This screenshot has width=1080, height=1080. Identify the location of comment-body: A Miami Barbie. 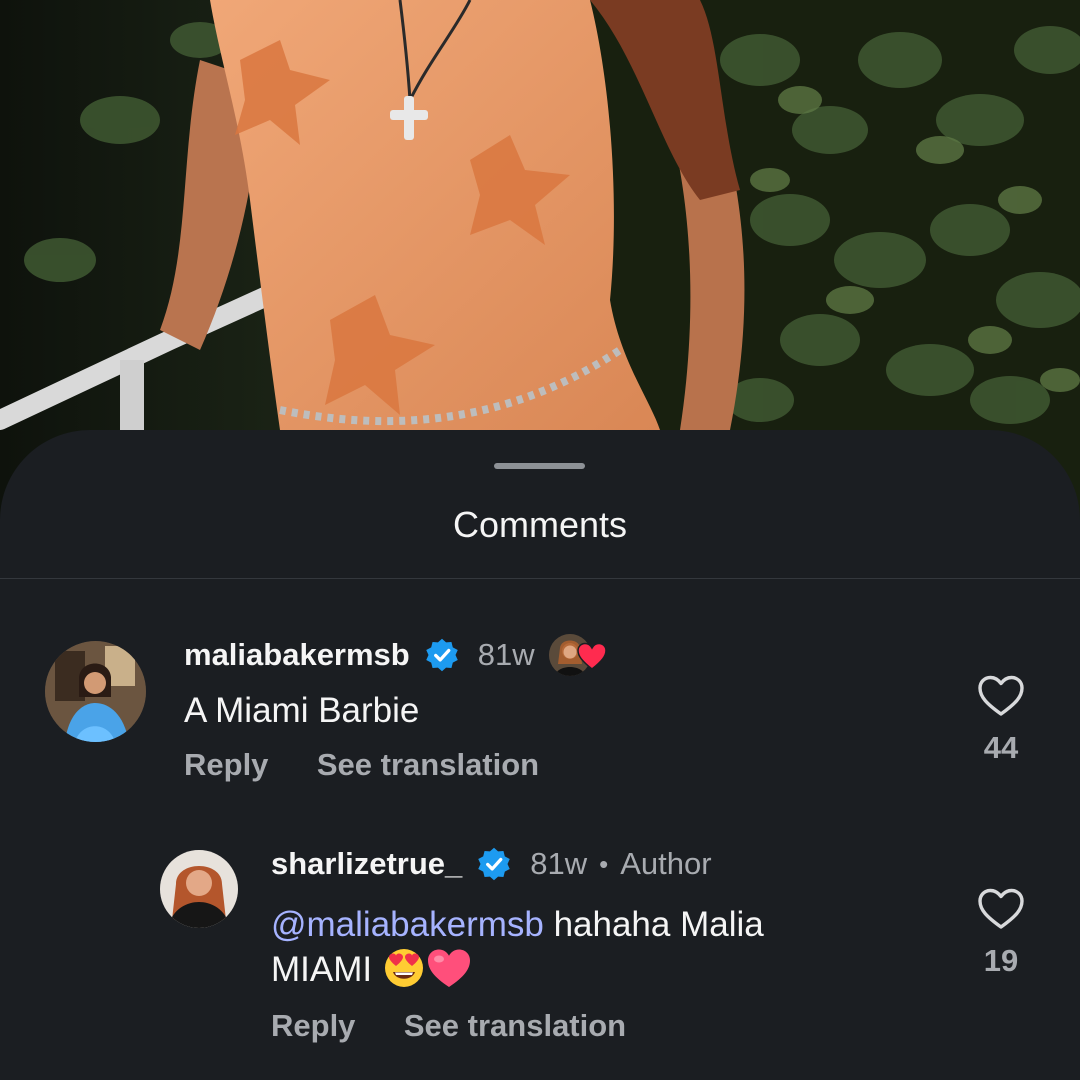
(302, 710).